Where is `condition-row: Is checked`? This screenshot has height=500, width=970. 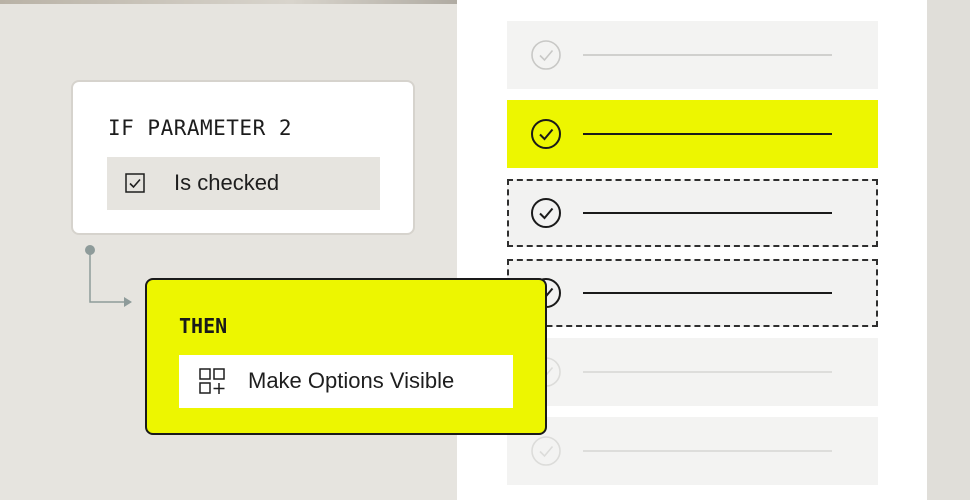
condition-row: Is checked is located at coordinates (243, 183).